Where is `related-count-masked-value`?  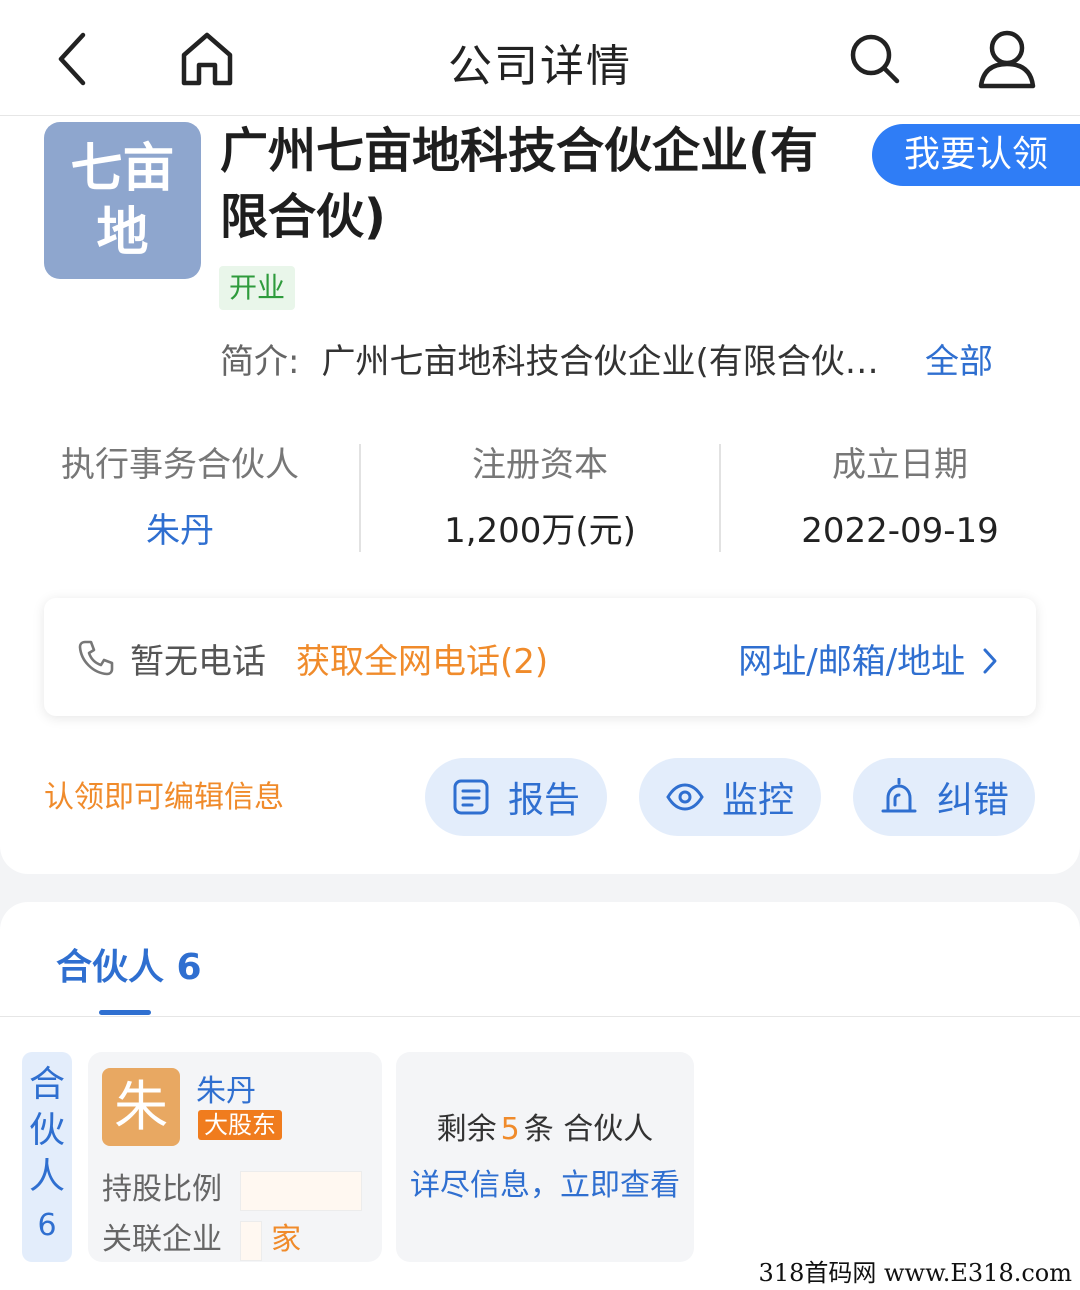 related-count-masked-value is located at coordinates (250, 1240).